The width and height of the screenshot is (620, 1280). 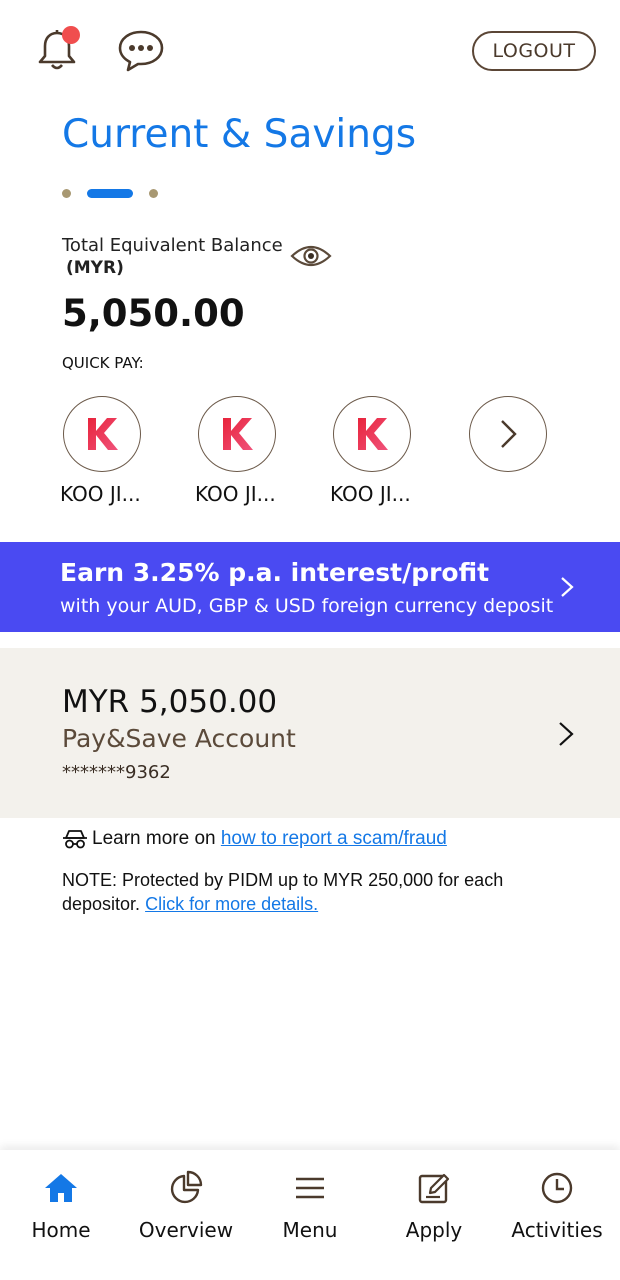 I want to click on balance-label: Total Equivalent Balance, so click(x=172, y=245).